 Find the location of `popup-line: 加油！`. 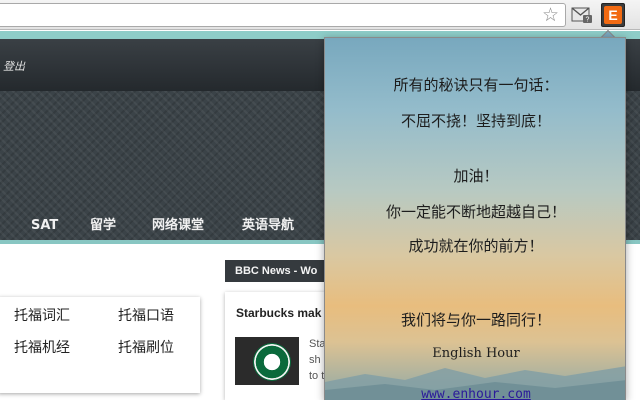

popup-line: 加油！ is located at coordinates (476, 176).